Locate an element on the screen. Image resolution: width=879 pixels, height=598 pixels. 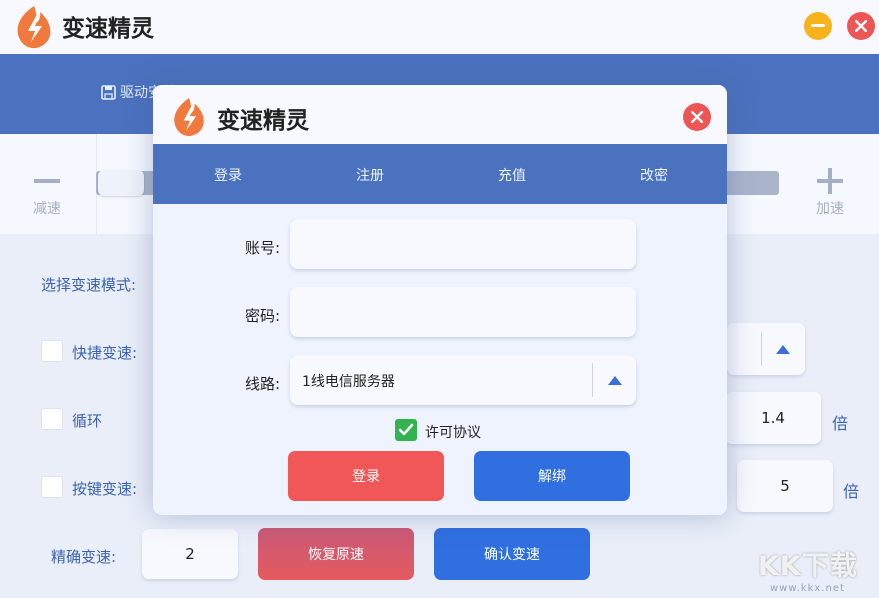
hotkey-speed-label: 按键变速: is located at coordinates (105, 489).